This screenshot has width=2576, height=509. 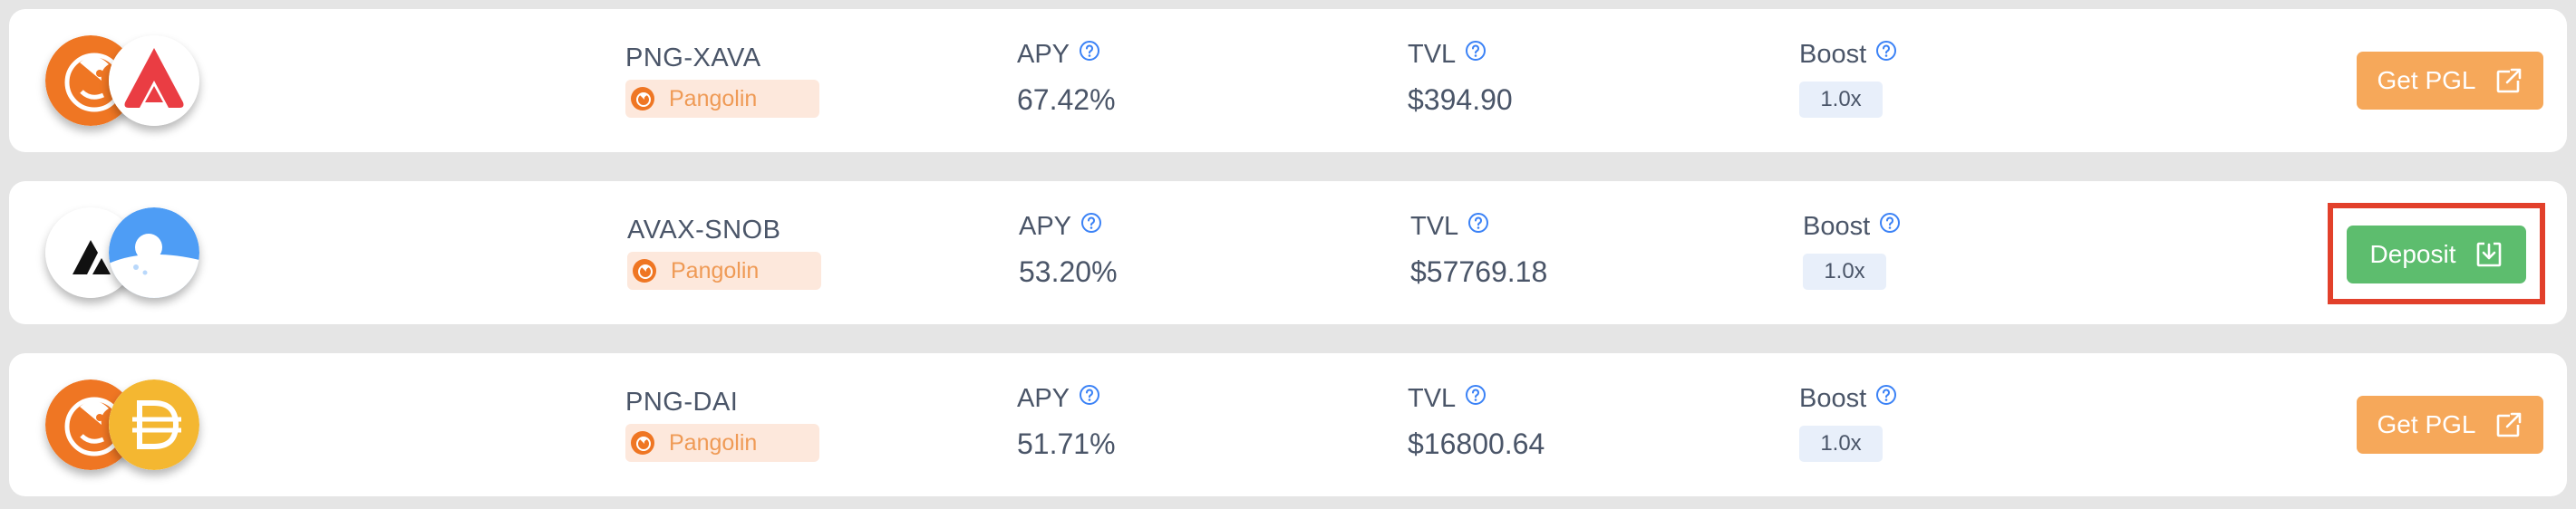 What do you see at coordinates (154, 253) in the screenshot?
I see `snob-token-icon` at bounding box center [154, 253].